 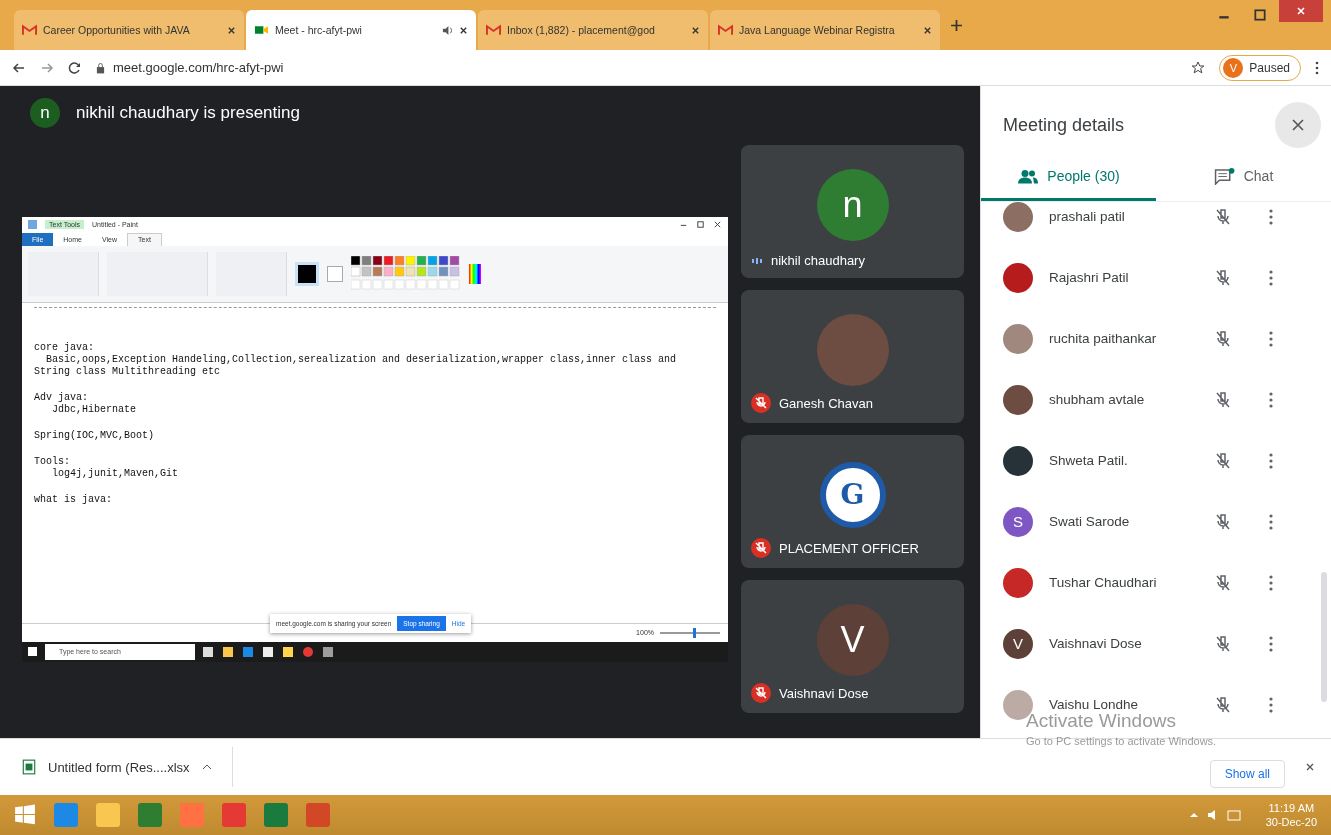 I want to click on participant-name: ruchita paithankar, so click(x=1103, y=338).